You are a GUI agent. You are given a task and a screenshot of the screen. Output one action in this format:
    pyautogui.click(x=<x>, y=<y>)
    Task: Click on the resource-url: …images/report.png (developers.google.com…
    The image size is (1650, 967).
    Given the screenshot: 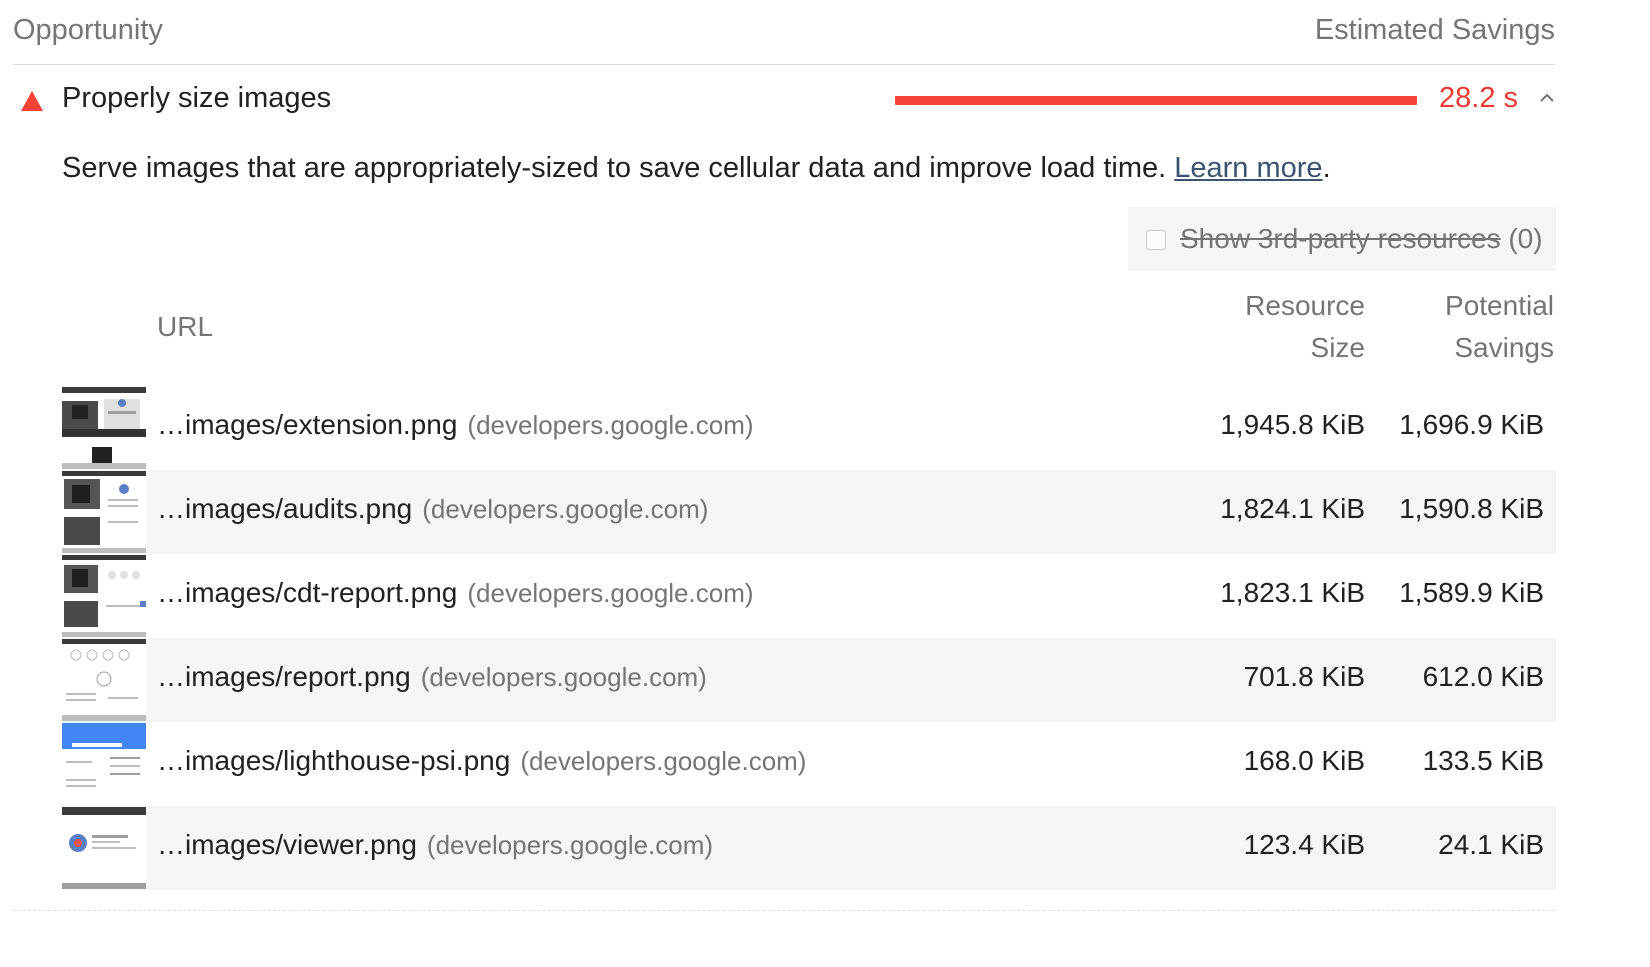 What is the action you would take?
    pyautogui.click(x=432, y=677)
    